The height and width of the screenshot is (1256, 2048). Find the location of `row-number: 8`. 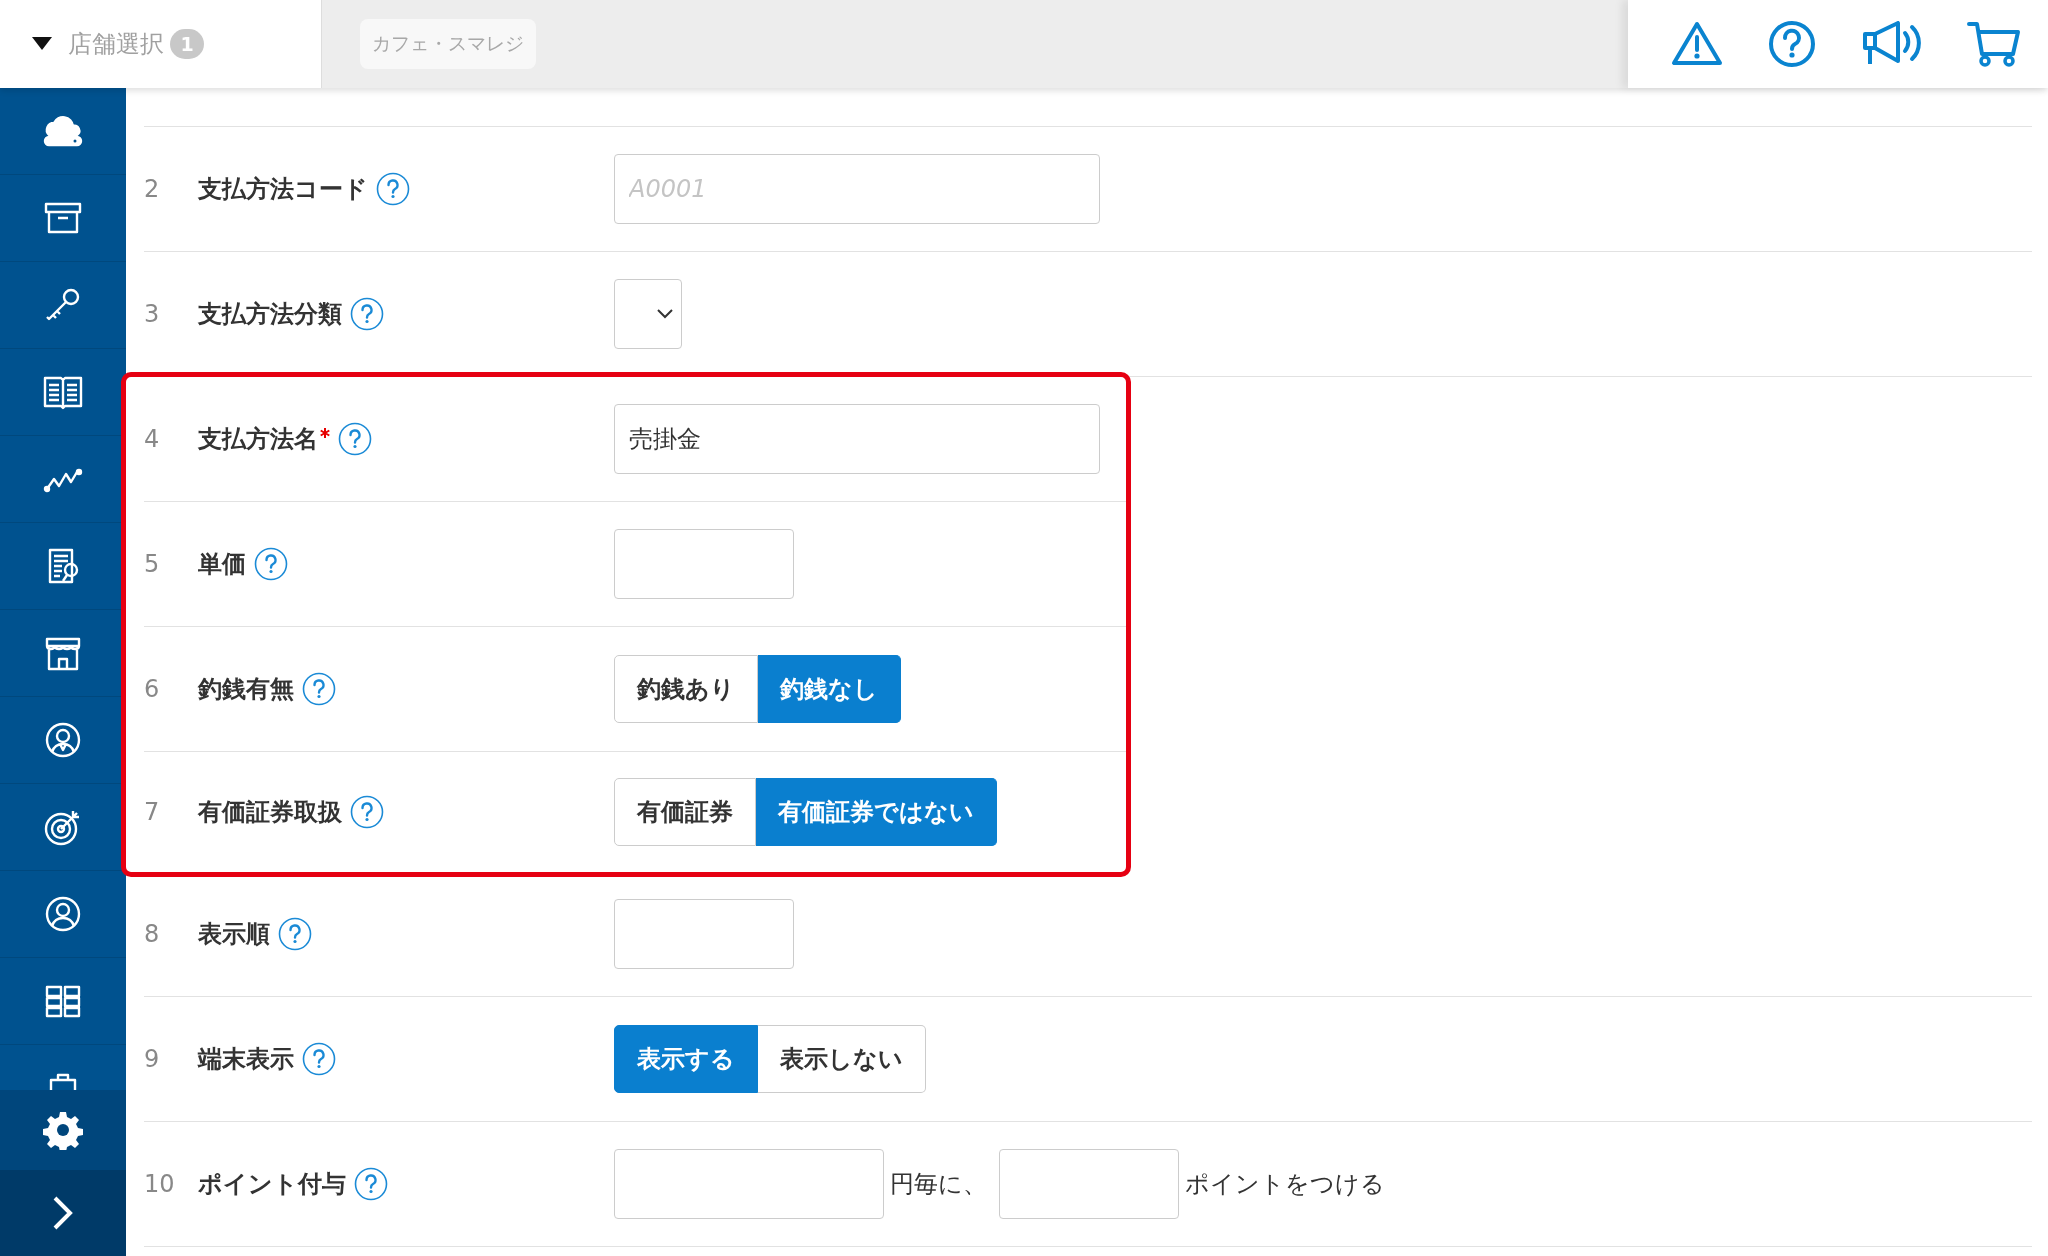

row-number: 8 is located at coordinates (152, 934).